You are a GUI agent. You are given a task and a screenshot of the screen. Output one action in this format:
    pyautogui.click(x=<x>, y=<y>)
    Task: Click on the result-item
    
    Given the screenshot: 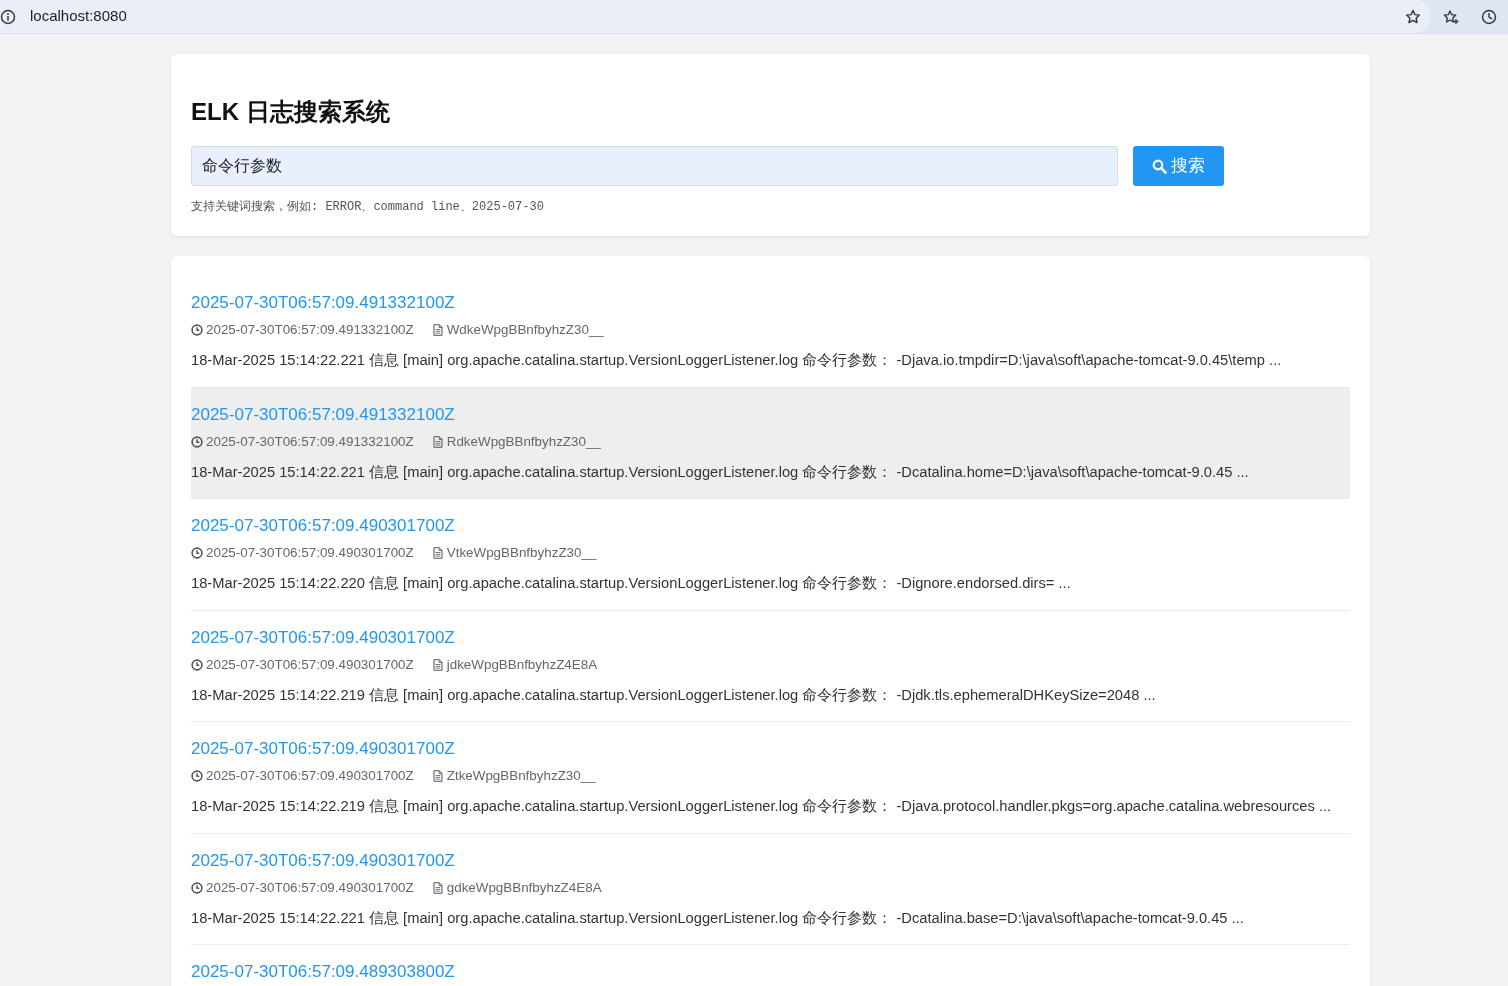 What is the action you would take?
    pyautogui.click(x=770, y=443)
    